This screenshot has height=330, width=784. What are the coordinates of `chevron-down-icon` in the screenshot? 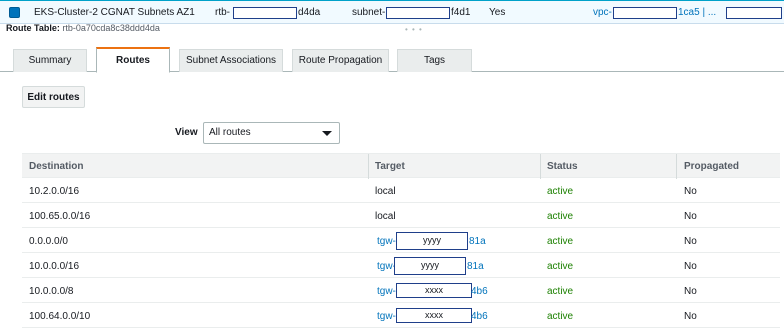 It's located at (327, 133).